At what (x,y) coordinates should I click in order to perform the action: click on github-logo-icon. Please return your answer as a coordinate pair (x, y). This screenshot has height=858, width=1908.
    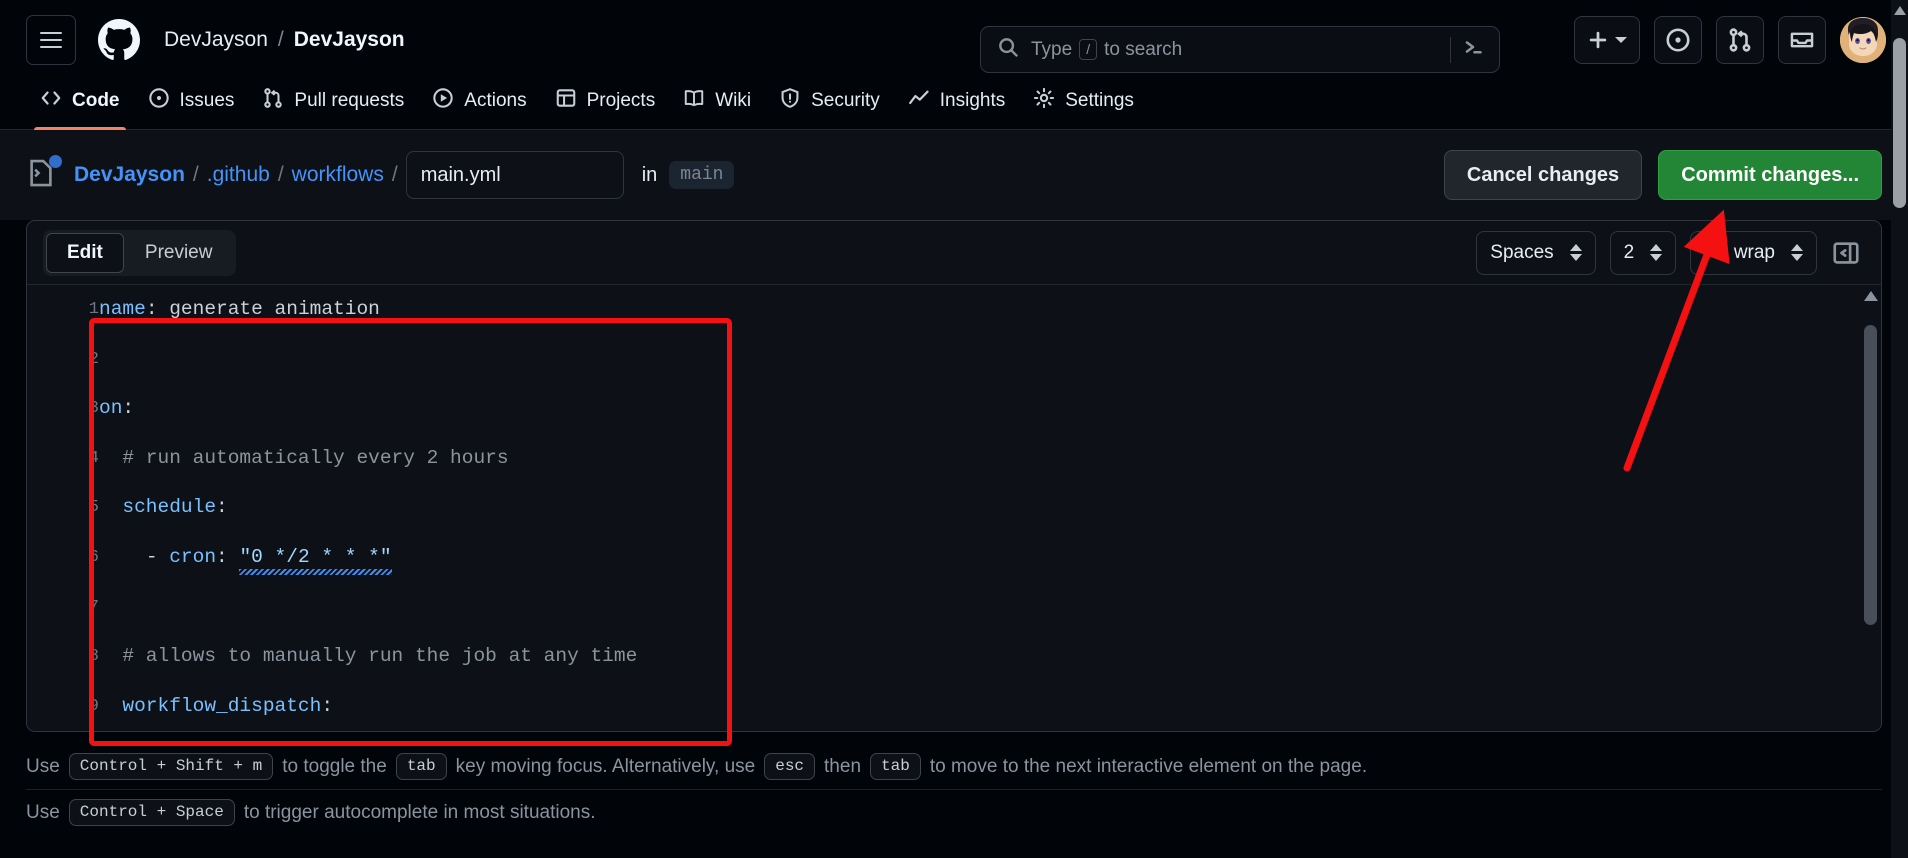
    Looking at the image, I should click on (119, 40).